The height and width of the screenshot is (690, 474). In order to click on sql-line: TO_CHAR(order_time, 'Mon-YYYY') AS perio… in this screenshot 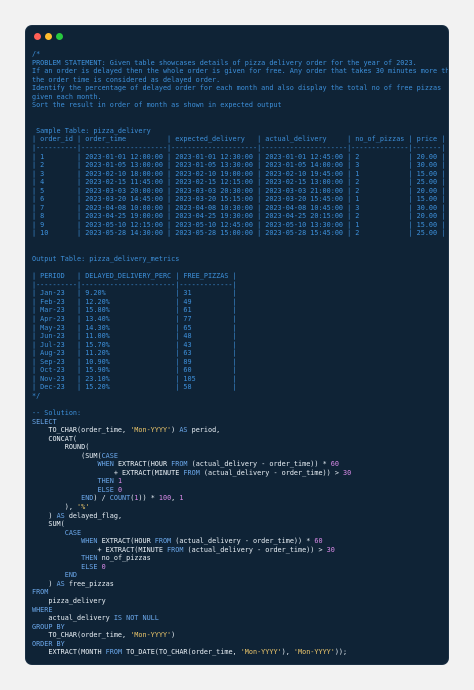, I will do `click(238, 430)`.